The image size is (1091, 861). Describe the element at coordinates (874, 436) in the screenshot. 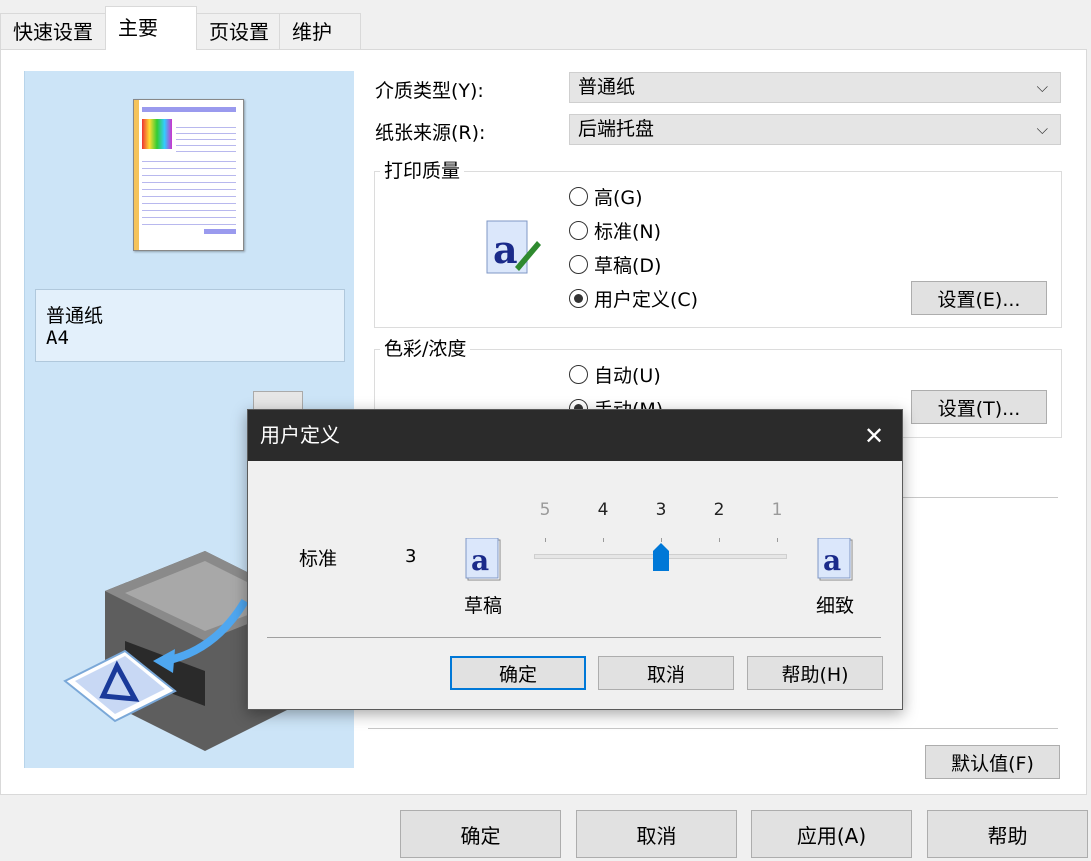

I see `close-icon: ✕` at that location.